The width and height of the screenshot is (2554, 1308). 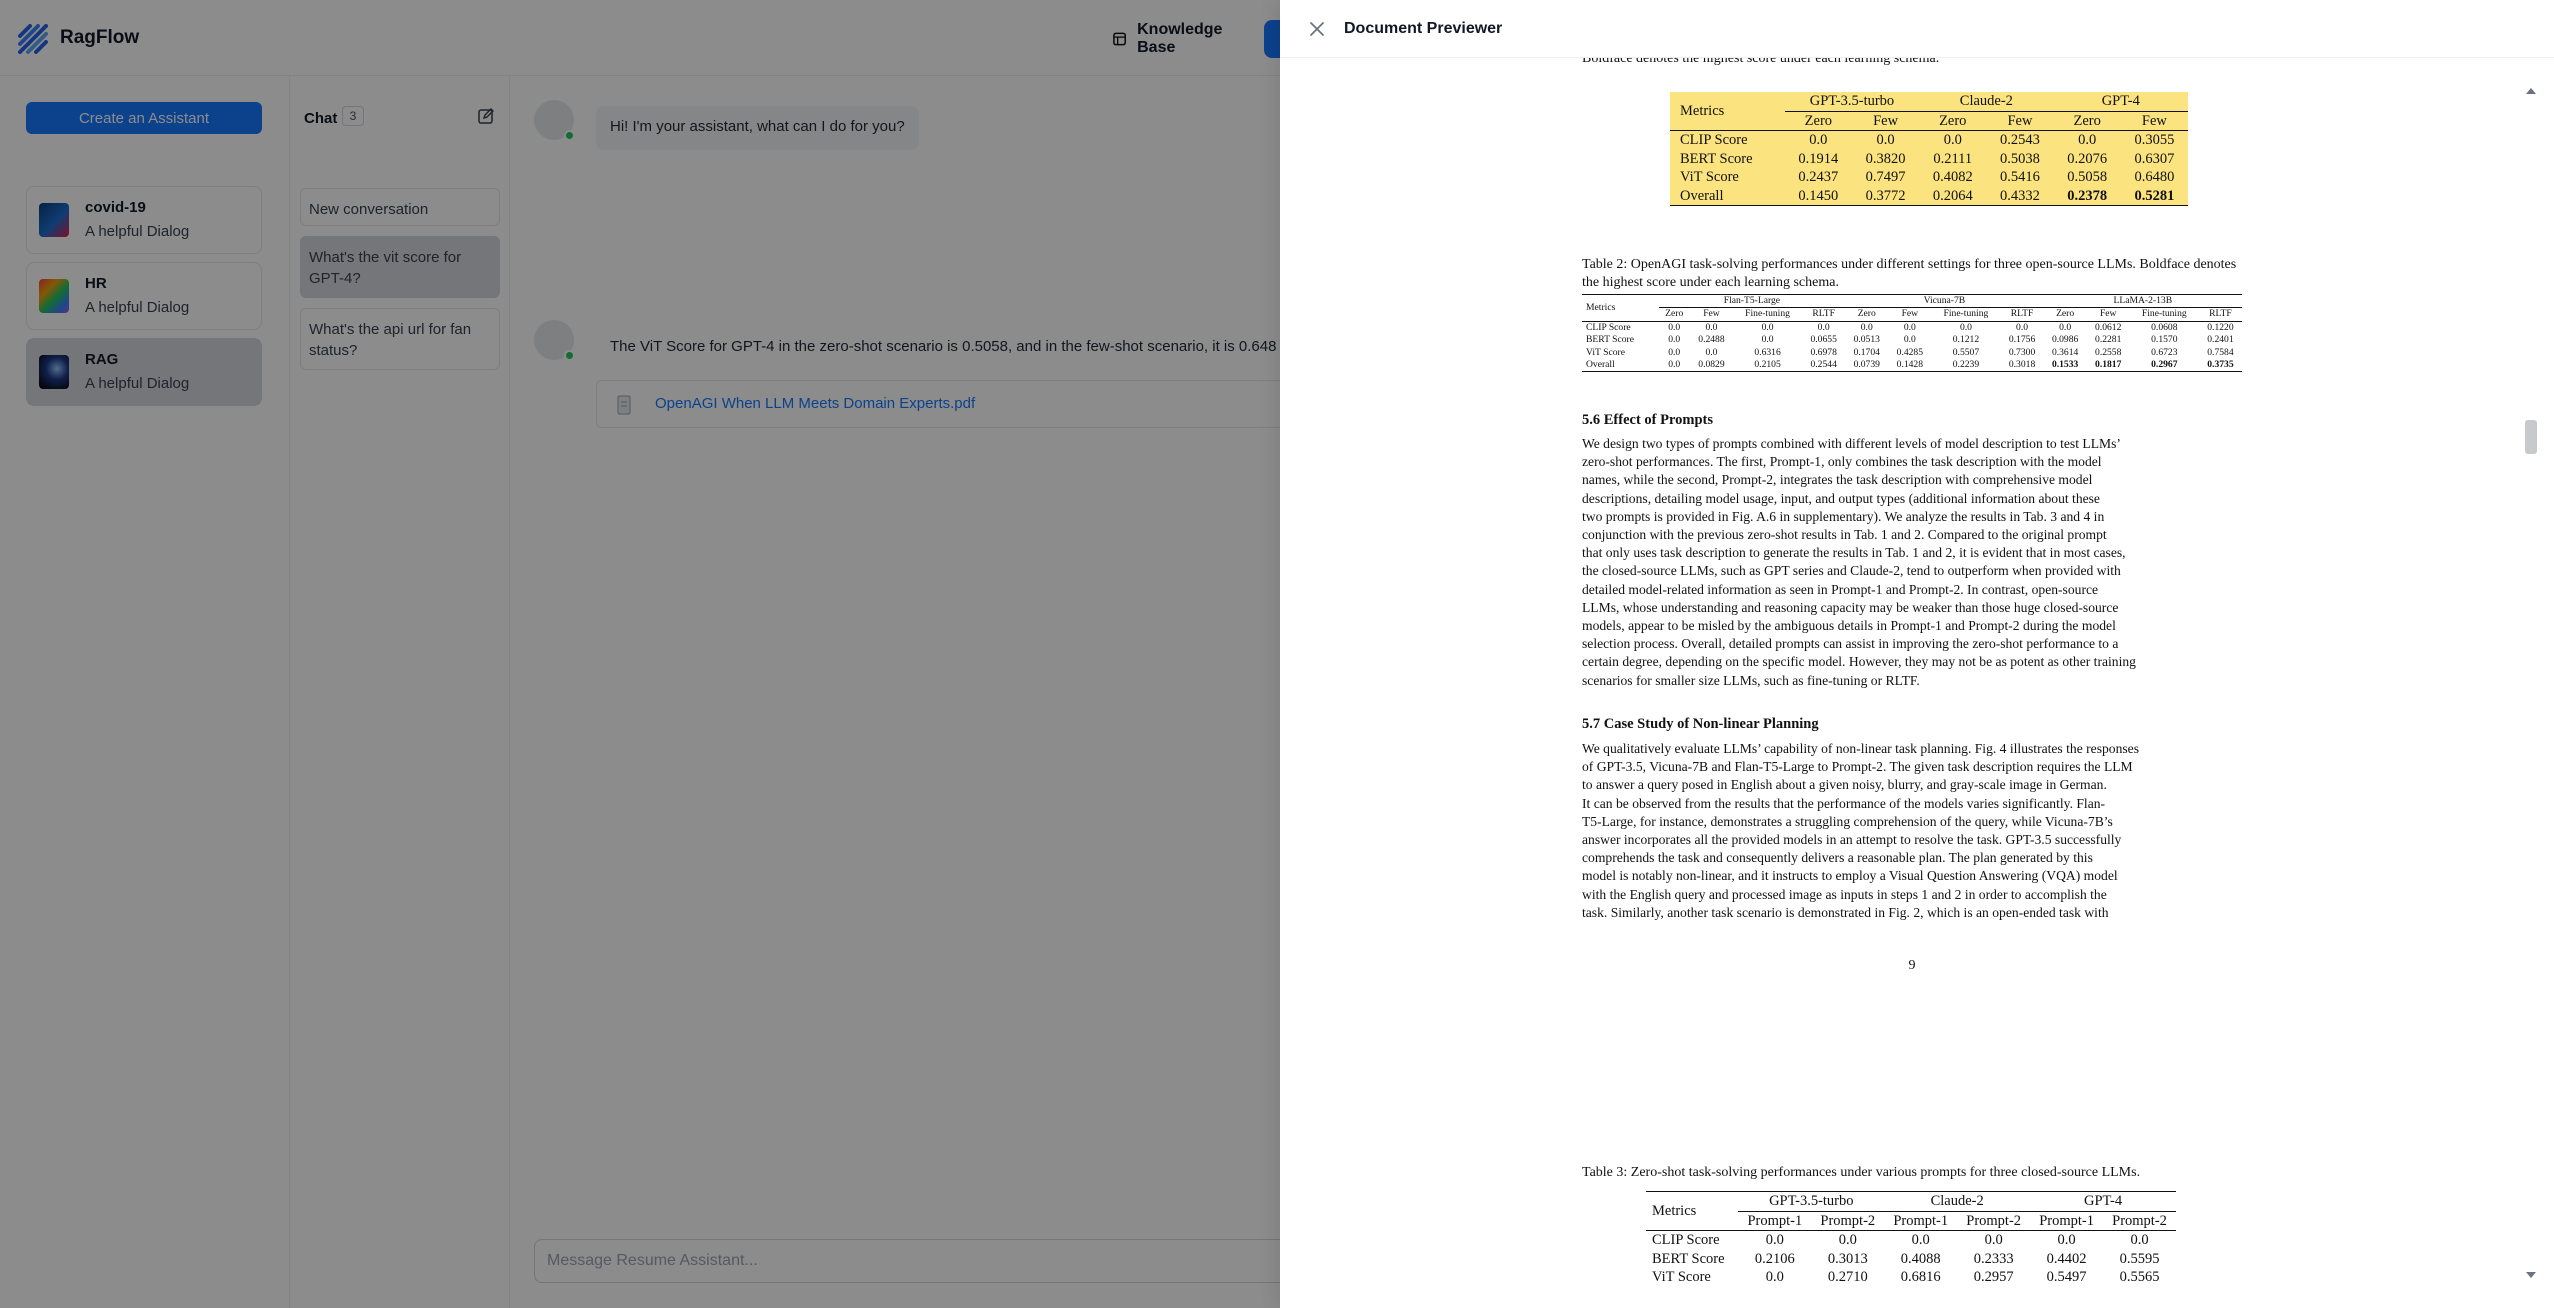 I want to click on close-icon, so click(x=1317, y=29).